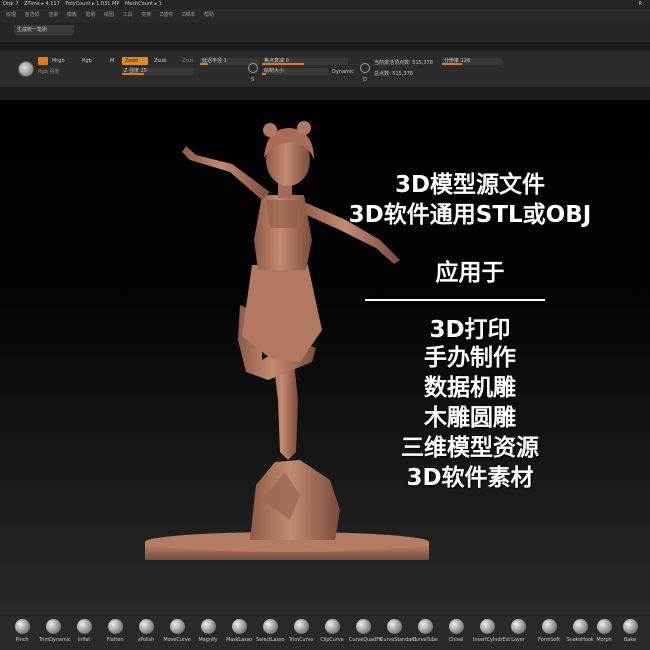 Image resolution: width=650 pixels, height=650 pixels. I want to click on brush-curvetube: CurveTube, so click(425, 634).